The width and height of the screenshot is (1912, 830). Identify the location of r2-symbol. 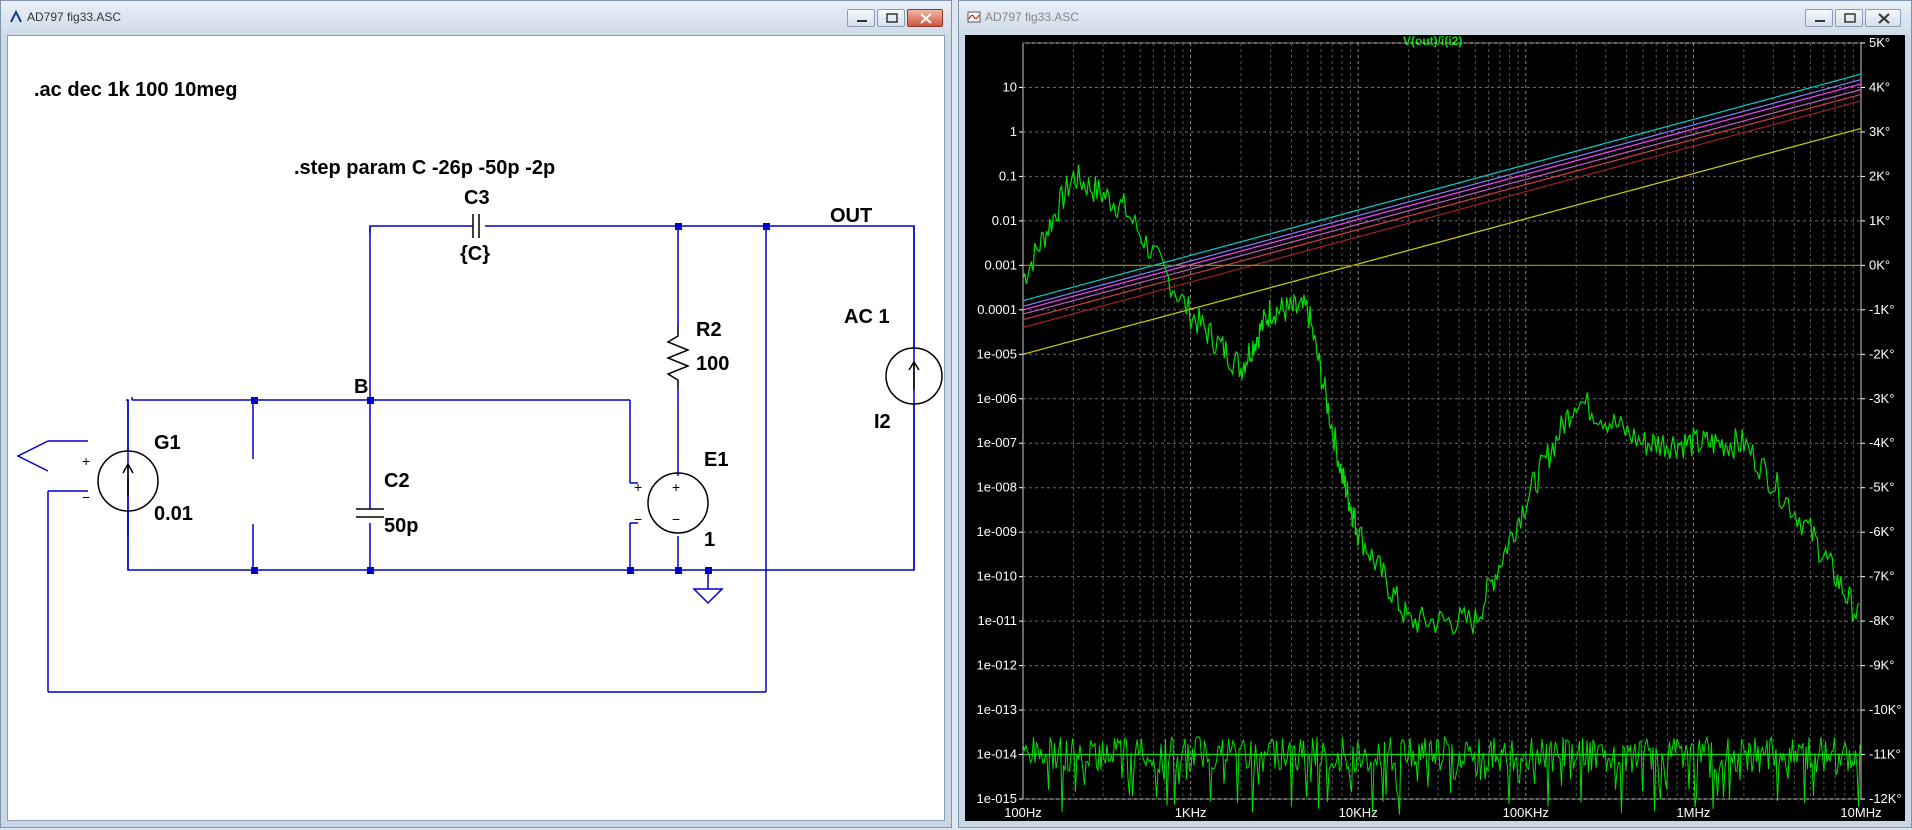
(678, 357).